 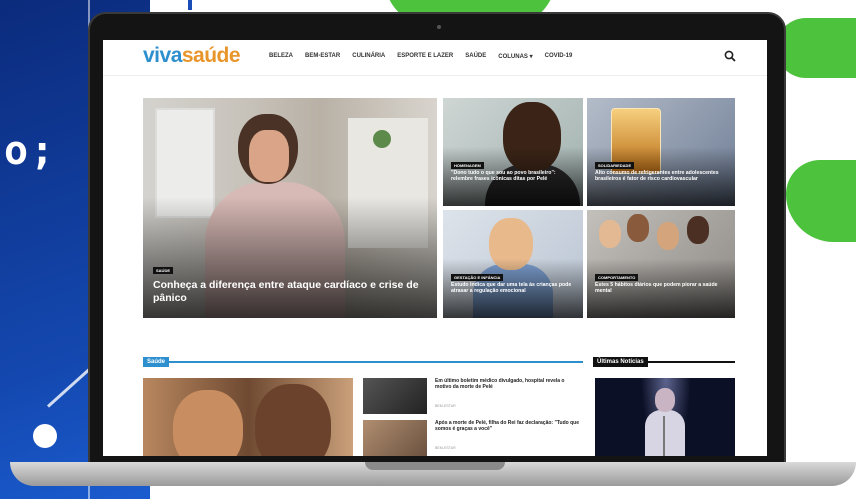 What do you see at coordinates (363, 358) in the screenshot?
I see `section-header-saude: Saúde` at bounding box center [363, 358].